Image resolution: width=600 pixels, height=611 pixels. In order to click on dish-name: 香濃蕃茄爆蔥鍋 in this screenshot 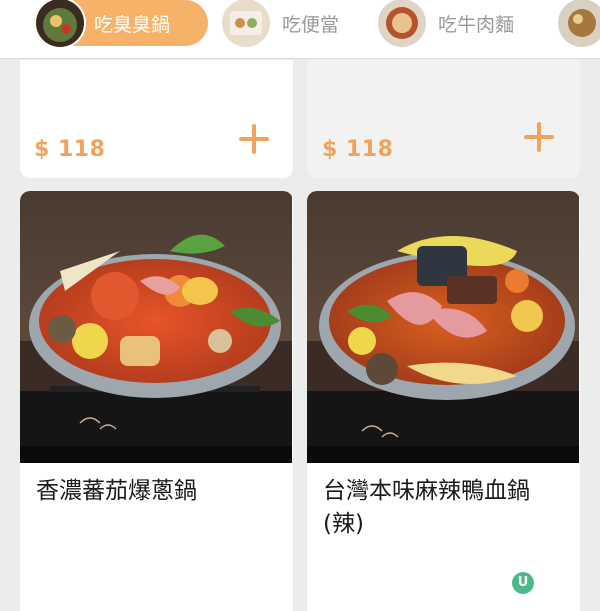, I will do `click(116, 491)`.